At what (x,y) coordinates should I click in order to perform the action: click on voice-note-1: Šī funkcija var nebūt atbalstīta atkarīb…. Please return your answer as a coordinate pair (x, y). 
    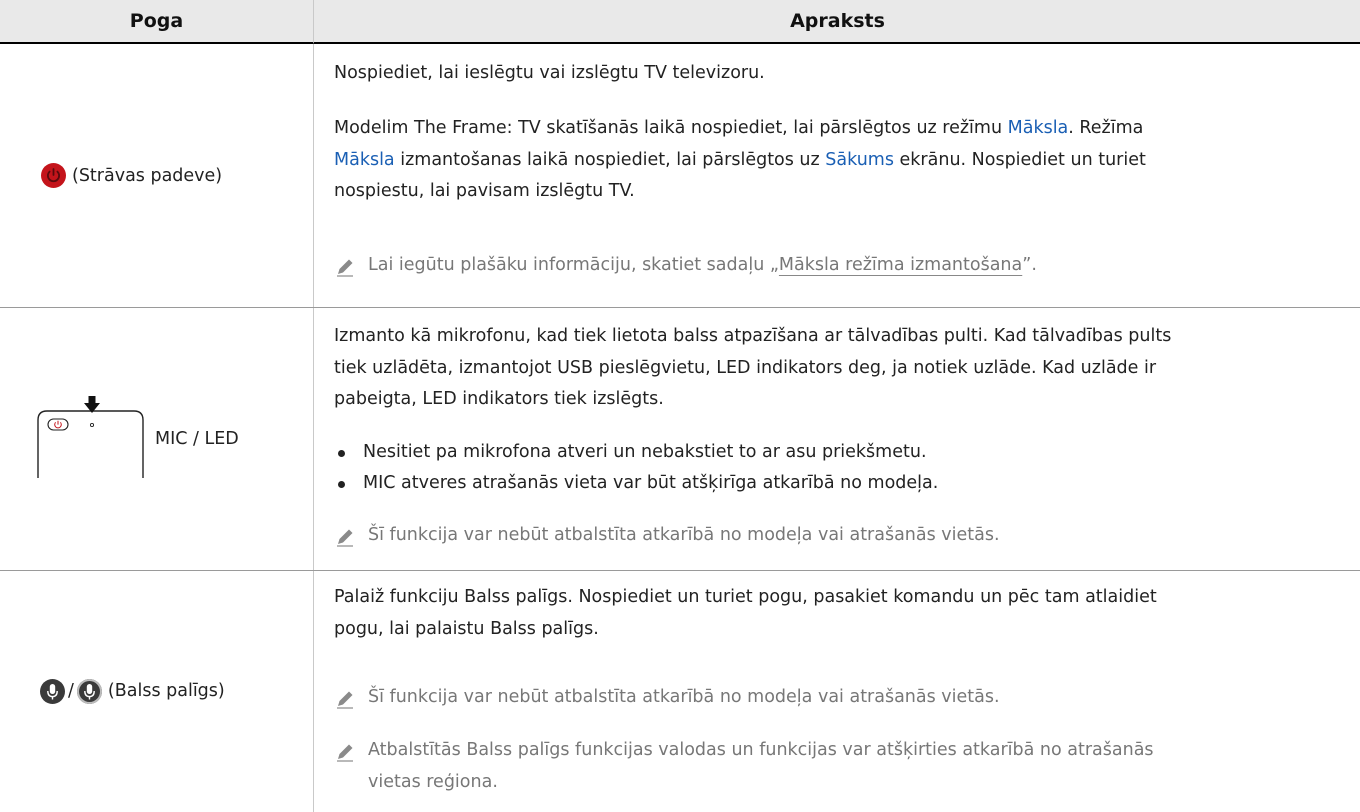
    Looking at the image, I should click on (839, 698).